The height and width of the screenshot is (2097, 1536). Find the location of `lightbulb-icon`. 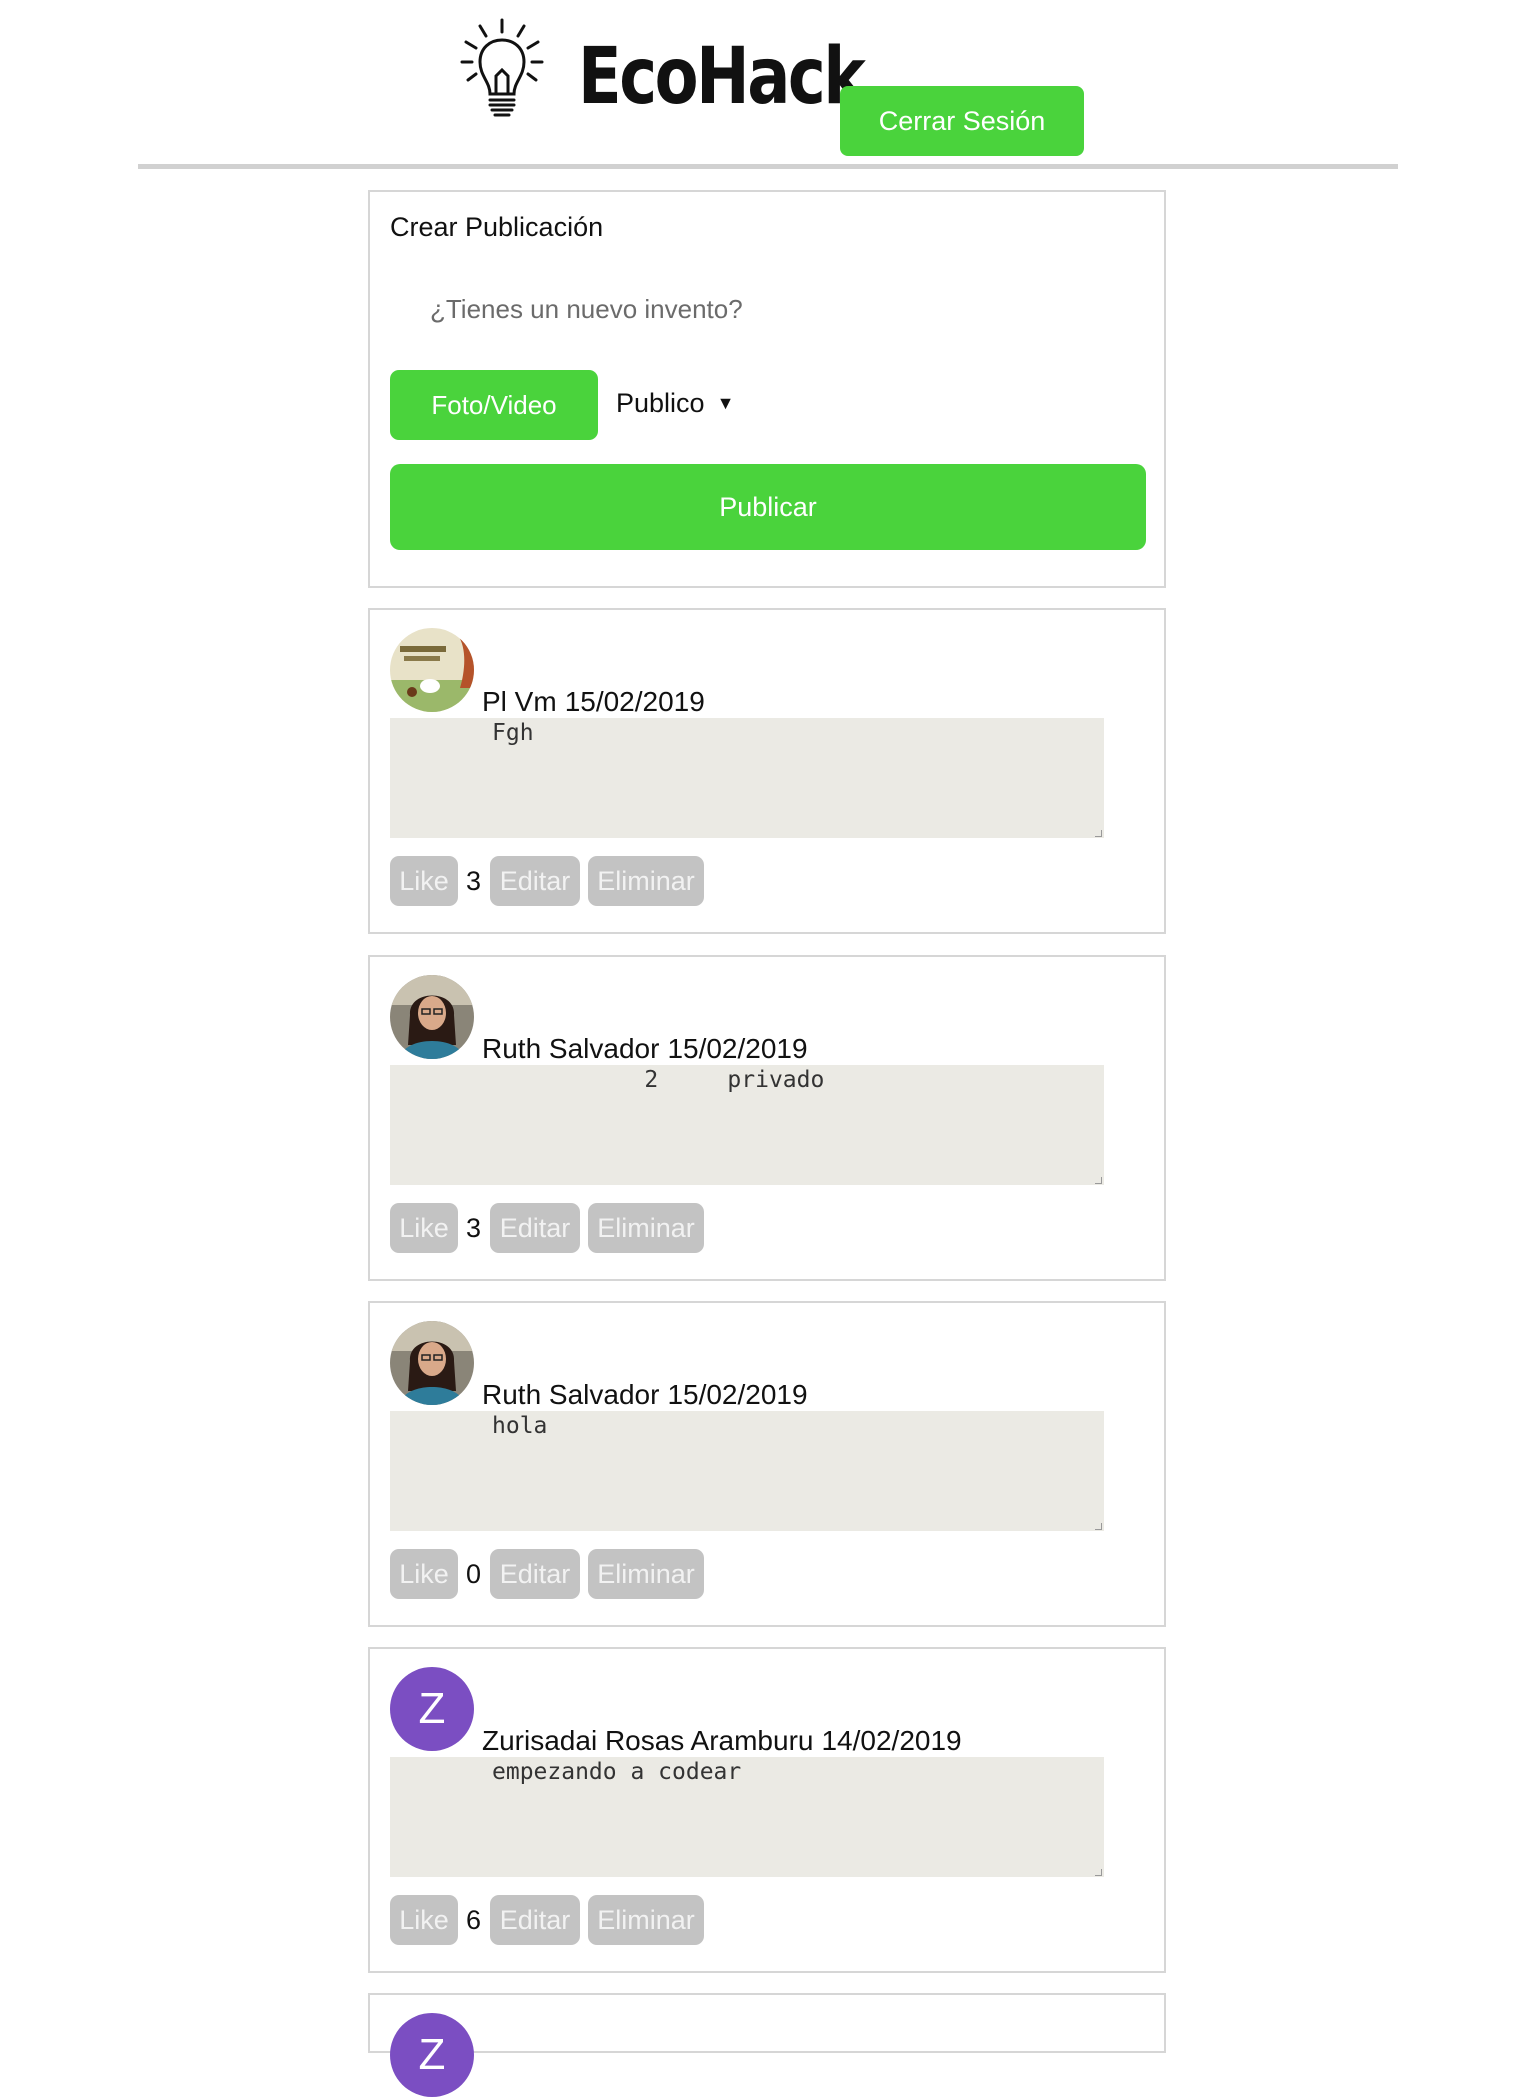

lightbulb-icon is located at coordinates (502, 68).